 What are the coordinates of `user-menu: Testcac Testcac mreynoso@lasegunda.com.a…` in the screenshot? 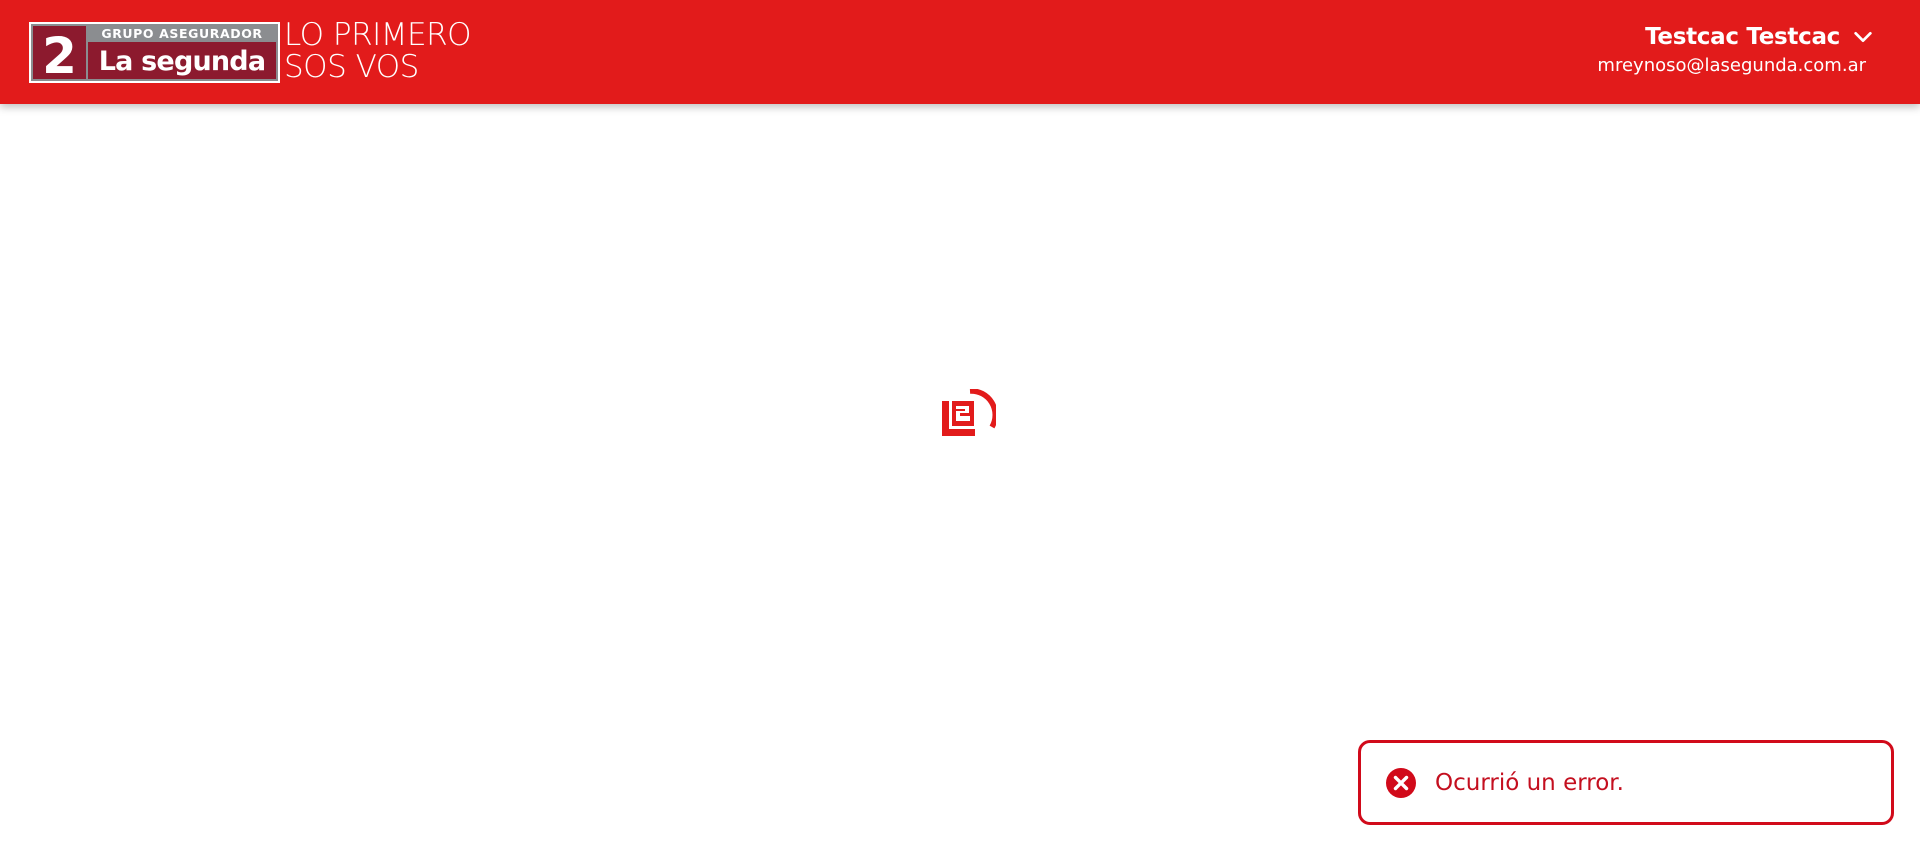 It's located at (1734, 49).